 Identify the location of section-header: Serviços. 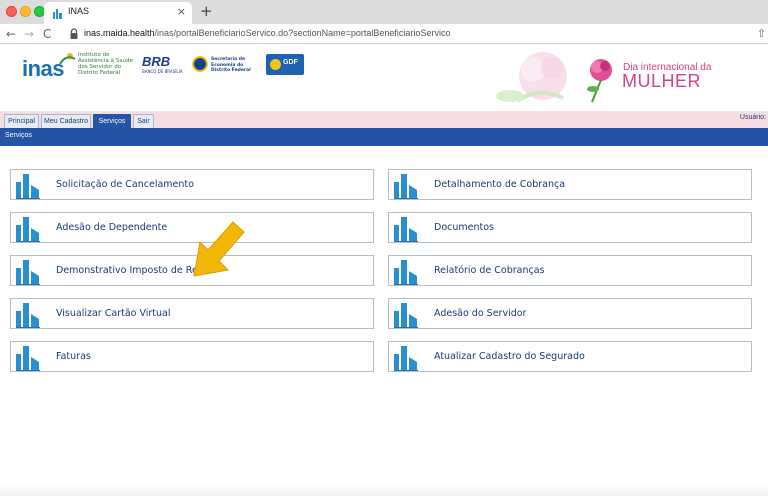
(384, 137).